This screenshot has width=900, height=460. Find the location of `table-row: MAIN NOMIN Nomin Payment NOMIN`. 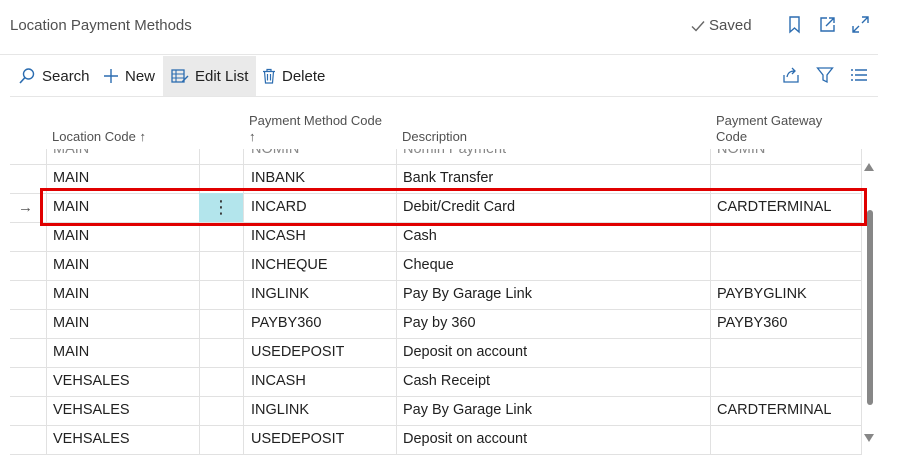

table-row: MAIN NOMIN Nomin Payment NOMIN is located at coordinates (436, 157).